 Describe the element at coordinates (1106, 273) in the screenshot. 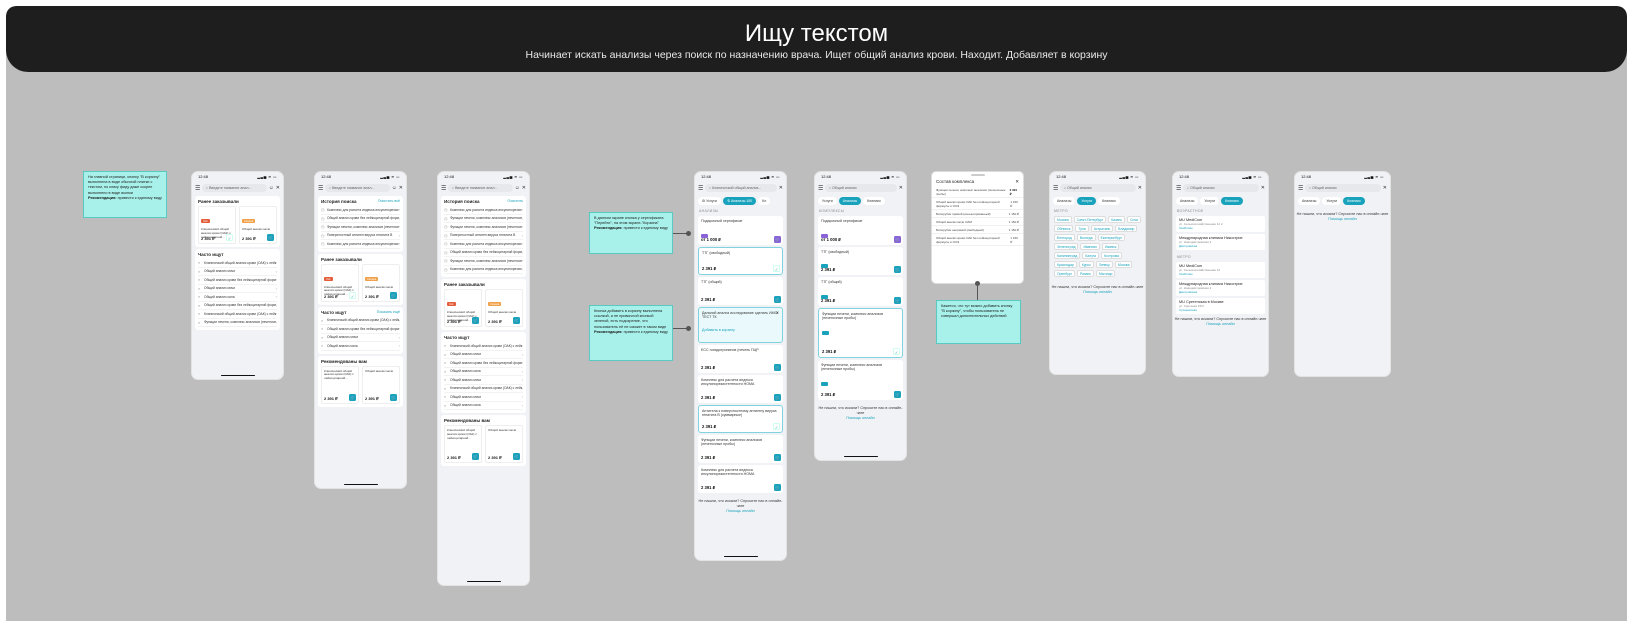

I see `city-chip: Мытищи` at that location.